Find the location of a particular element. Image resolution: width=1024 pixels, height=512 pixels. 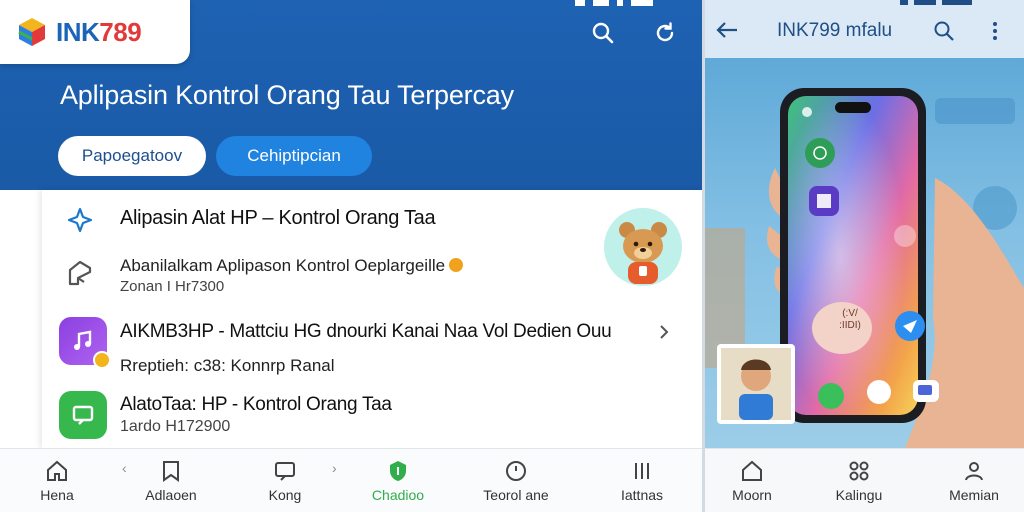

refresh-icon is located at coordinates (665, 33).